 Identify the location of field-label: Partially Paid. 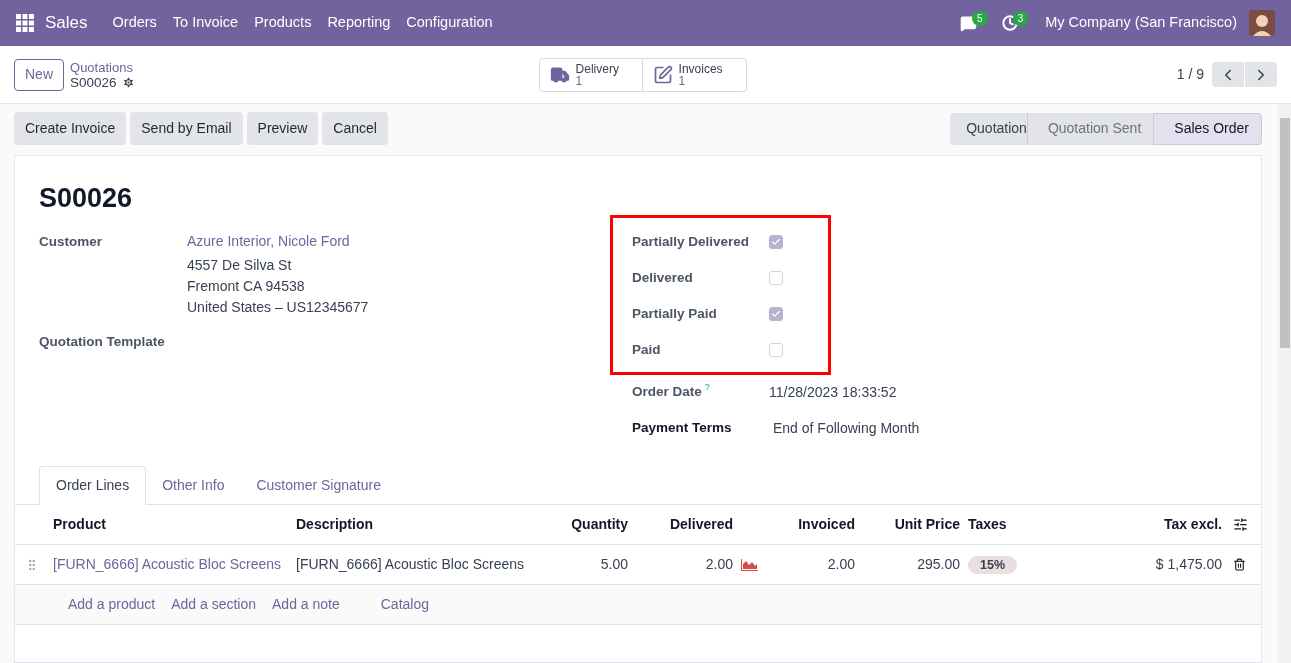
(675, 313).